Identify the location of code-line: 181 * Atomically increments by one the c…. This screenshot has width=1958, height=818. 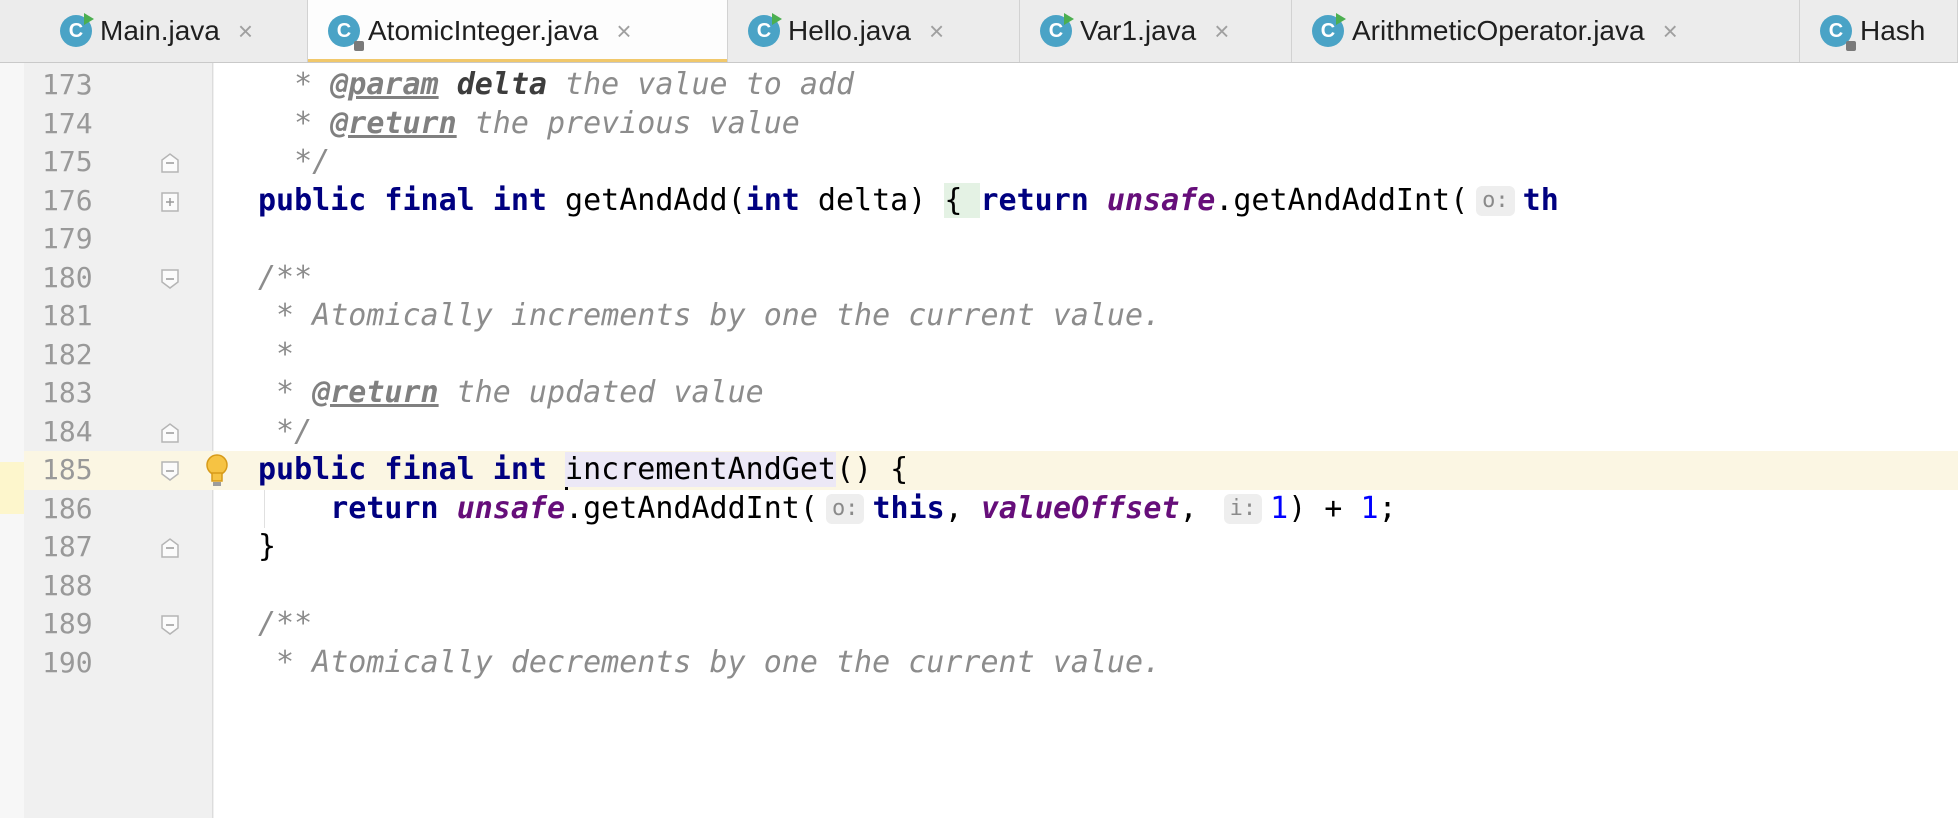
(991, 316).